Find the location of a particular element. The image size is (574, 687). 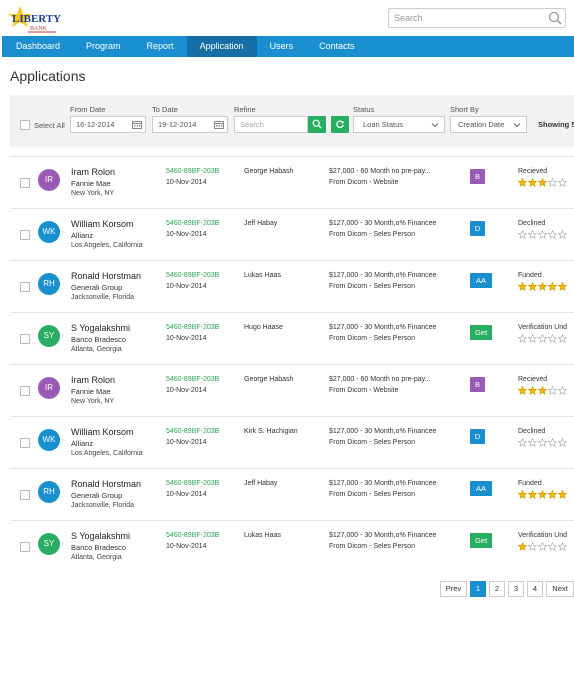

nav-item-users: Users is located at coordinates (282, 46).